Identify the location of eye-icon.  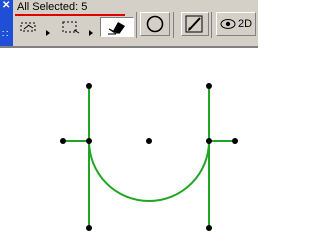
(228, 24).